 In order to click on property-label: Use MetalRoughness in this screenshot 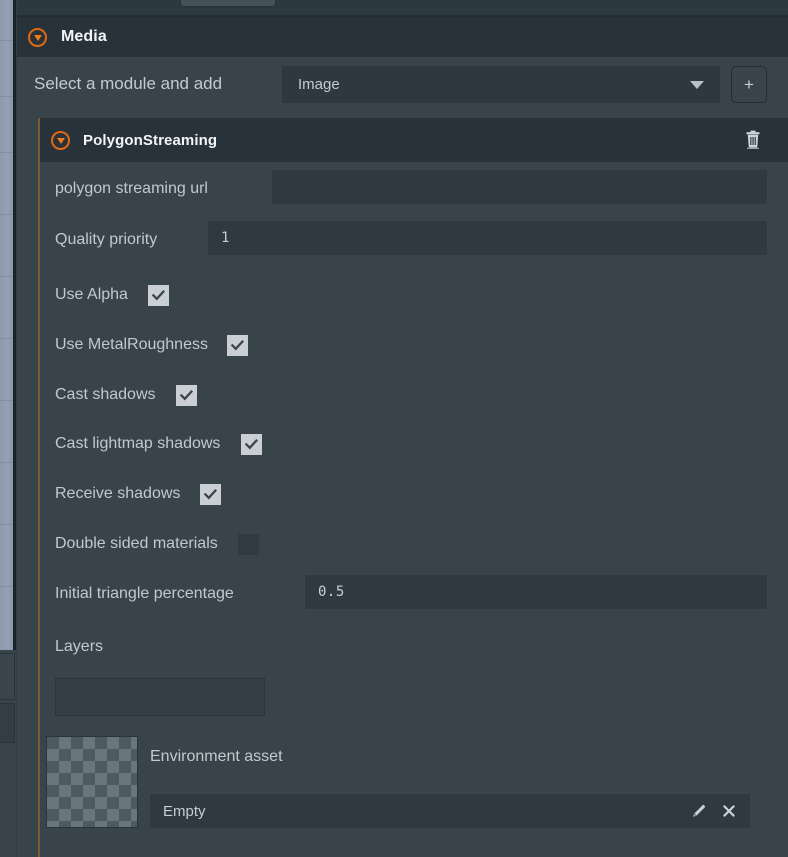, I will do `click(131, 344)`.